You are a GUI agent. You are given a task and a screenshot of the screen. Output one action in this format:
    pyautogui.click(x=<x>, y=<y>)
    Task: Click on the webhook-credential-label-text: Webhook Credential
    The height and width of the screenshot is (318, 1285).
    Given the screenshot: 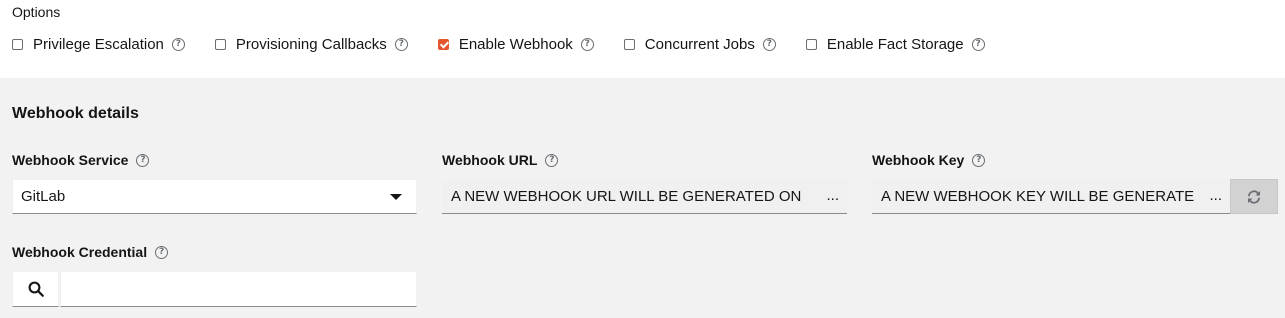 What is the action you would take?
    pyautogui.click(x=80, y=252)
    